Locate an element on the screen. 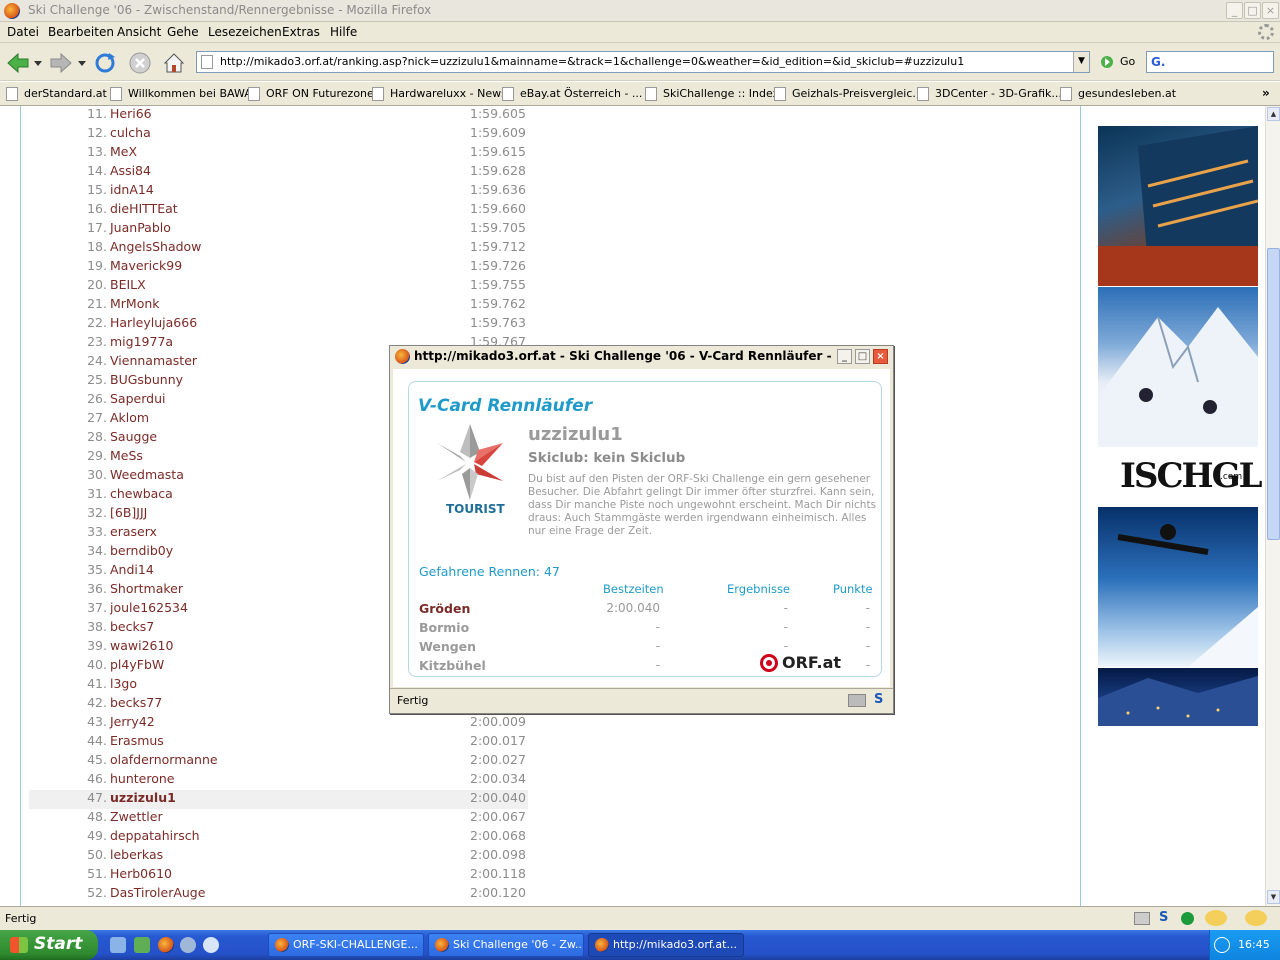 Image resolution: width=1280 pixels, height=960 pixels. player-name-link: hunterone is located at coordinates (142, 778).